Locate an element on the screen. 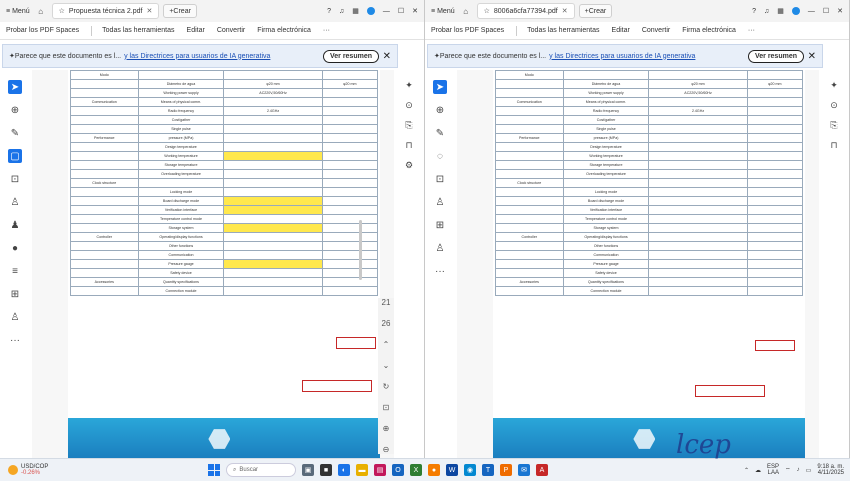  language-indicator: ESP LAA is located at coordinates (773, 470).